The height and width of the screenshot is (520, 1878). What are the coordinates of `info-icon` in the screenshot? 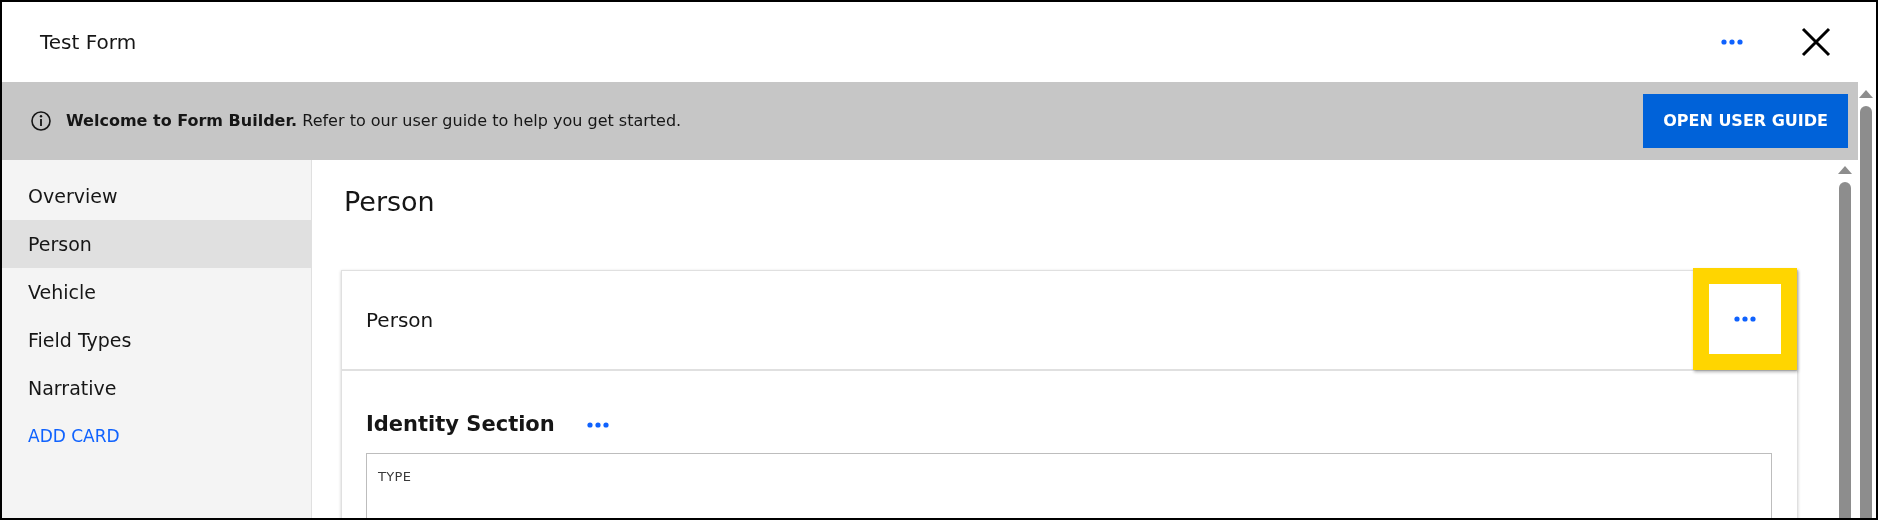 It's located at (41, 121).